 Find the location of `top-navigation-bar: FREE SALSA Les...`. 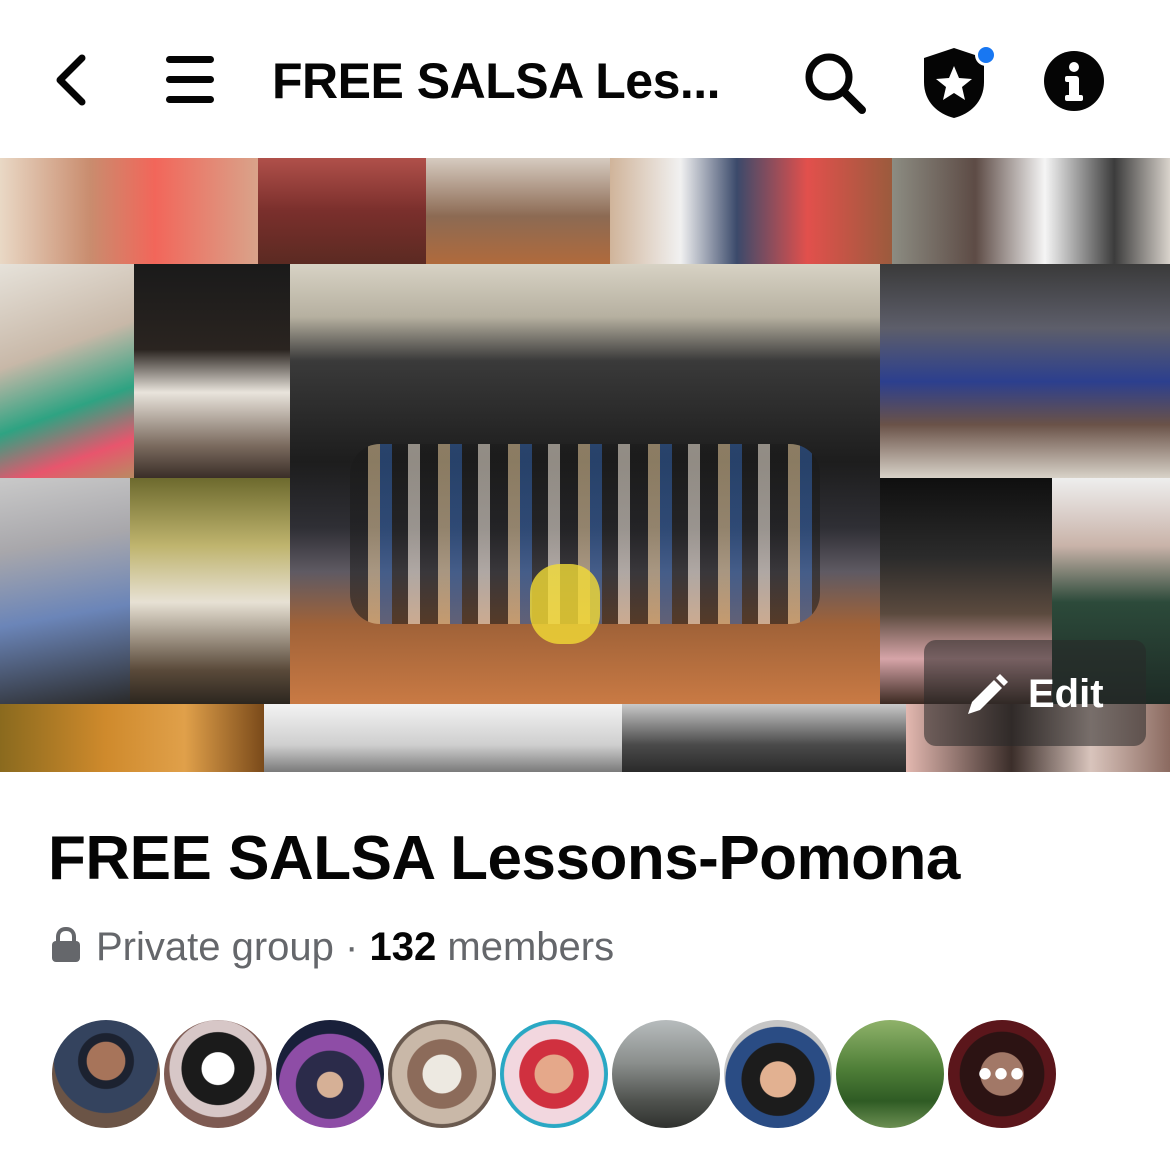

top-navigation-bar: FREE SALSA Les... is located at coordinates (585, 79).